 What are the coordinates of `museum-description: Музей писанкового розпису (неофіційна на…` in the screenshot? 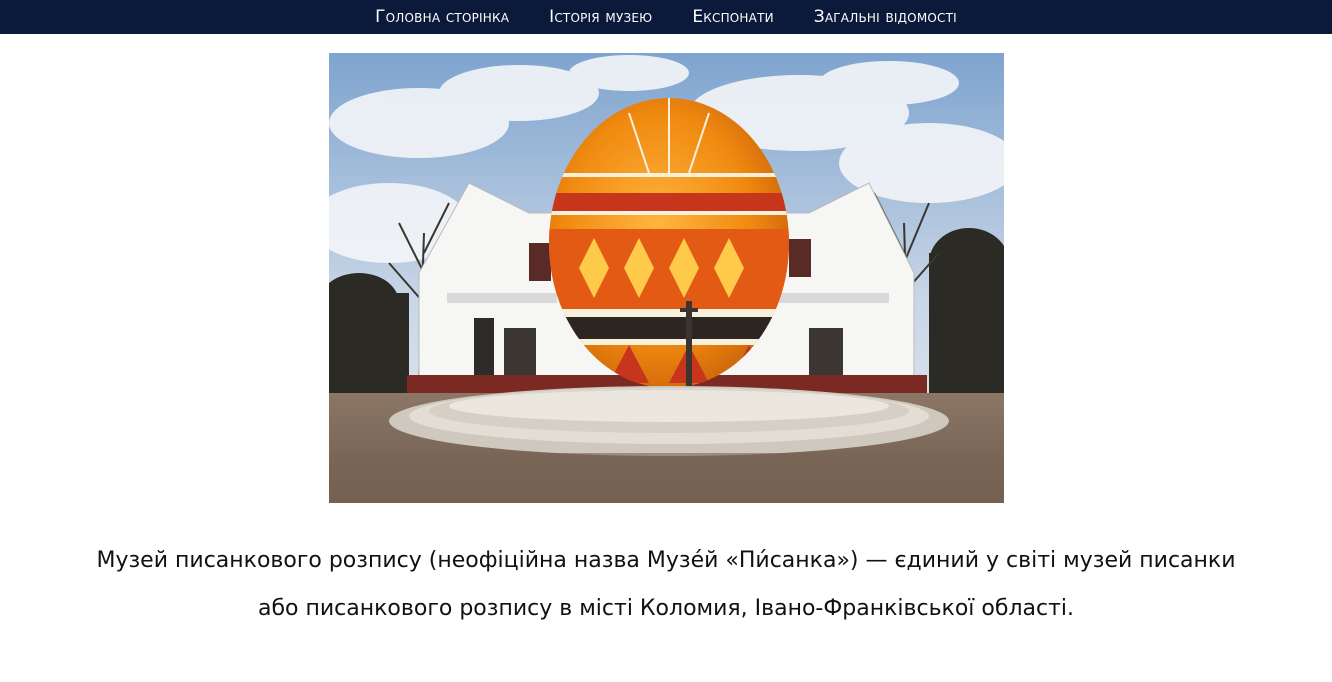 It's located at (666, 584).